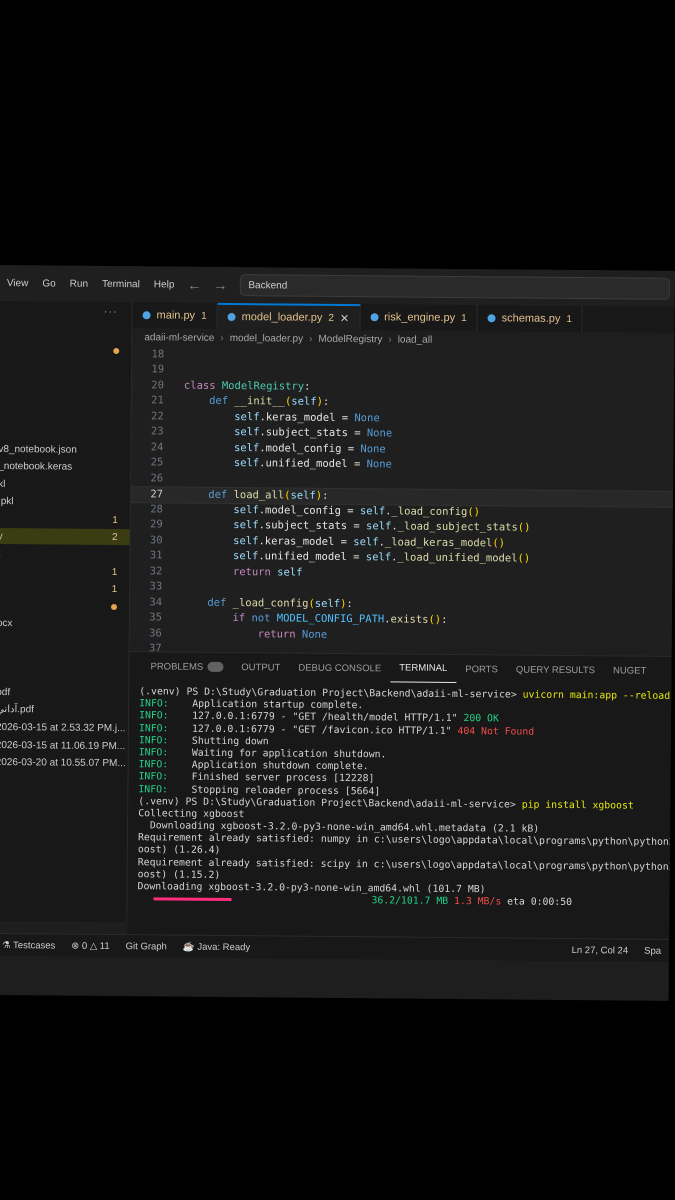 The width and height of the screenshot is (675, 1200). I want to click on tab-query-results: QUERY RESULTS, so click(555, 669).